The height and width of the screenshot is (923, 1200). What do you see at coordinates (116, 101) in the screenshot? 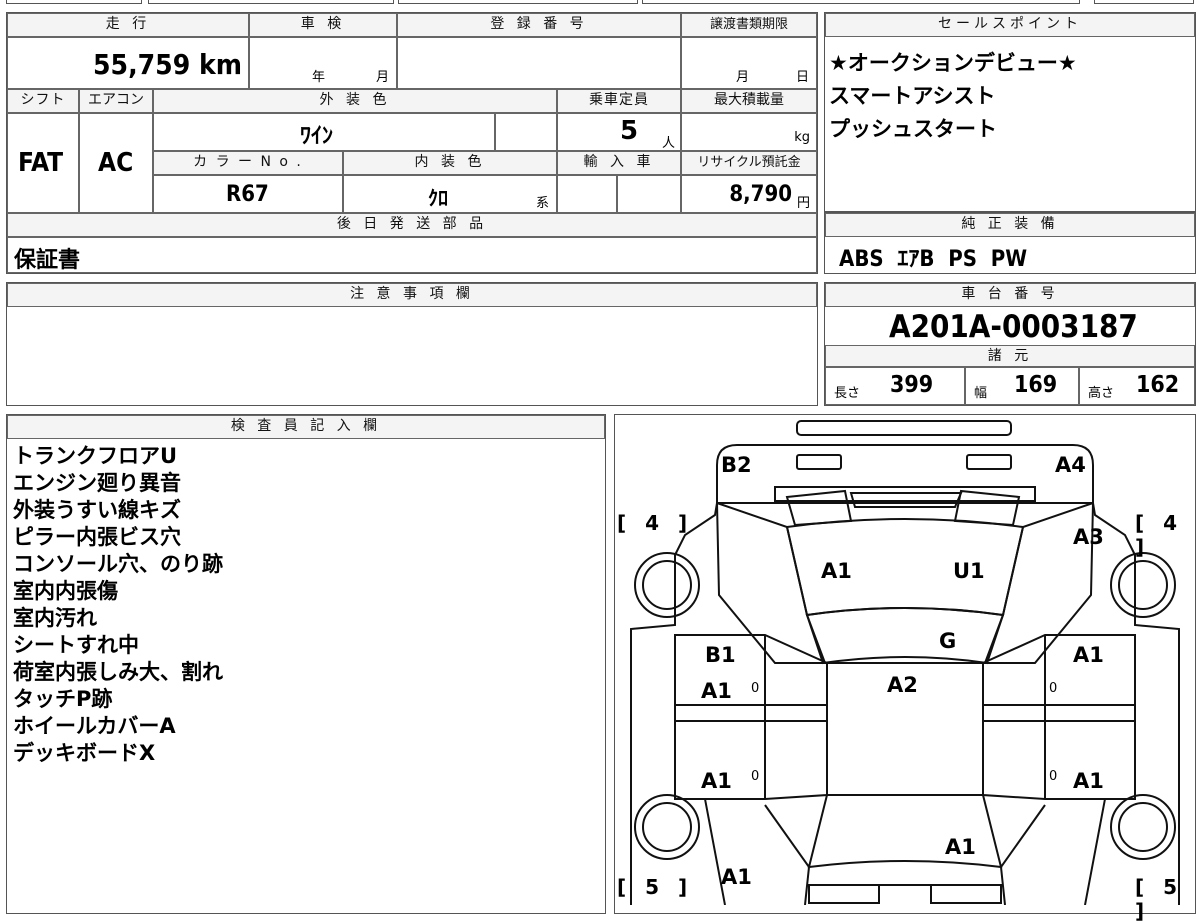
I see `aircon-header: エアコン` at bounding box center [116, 101].